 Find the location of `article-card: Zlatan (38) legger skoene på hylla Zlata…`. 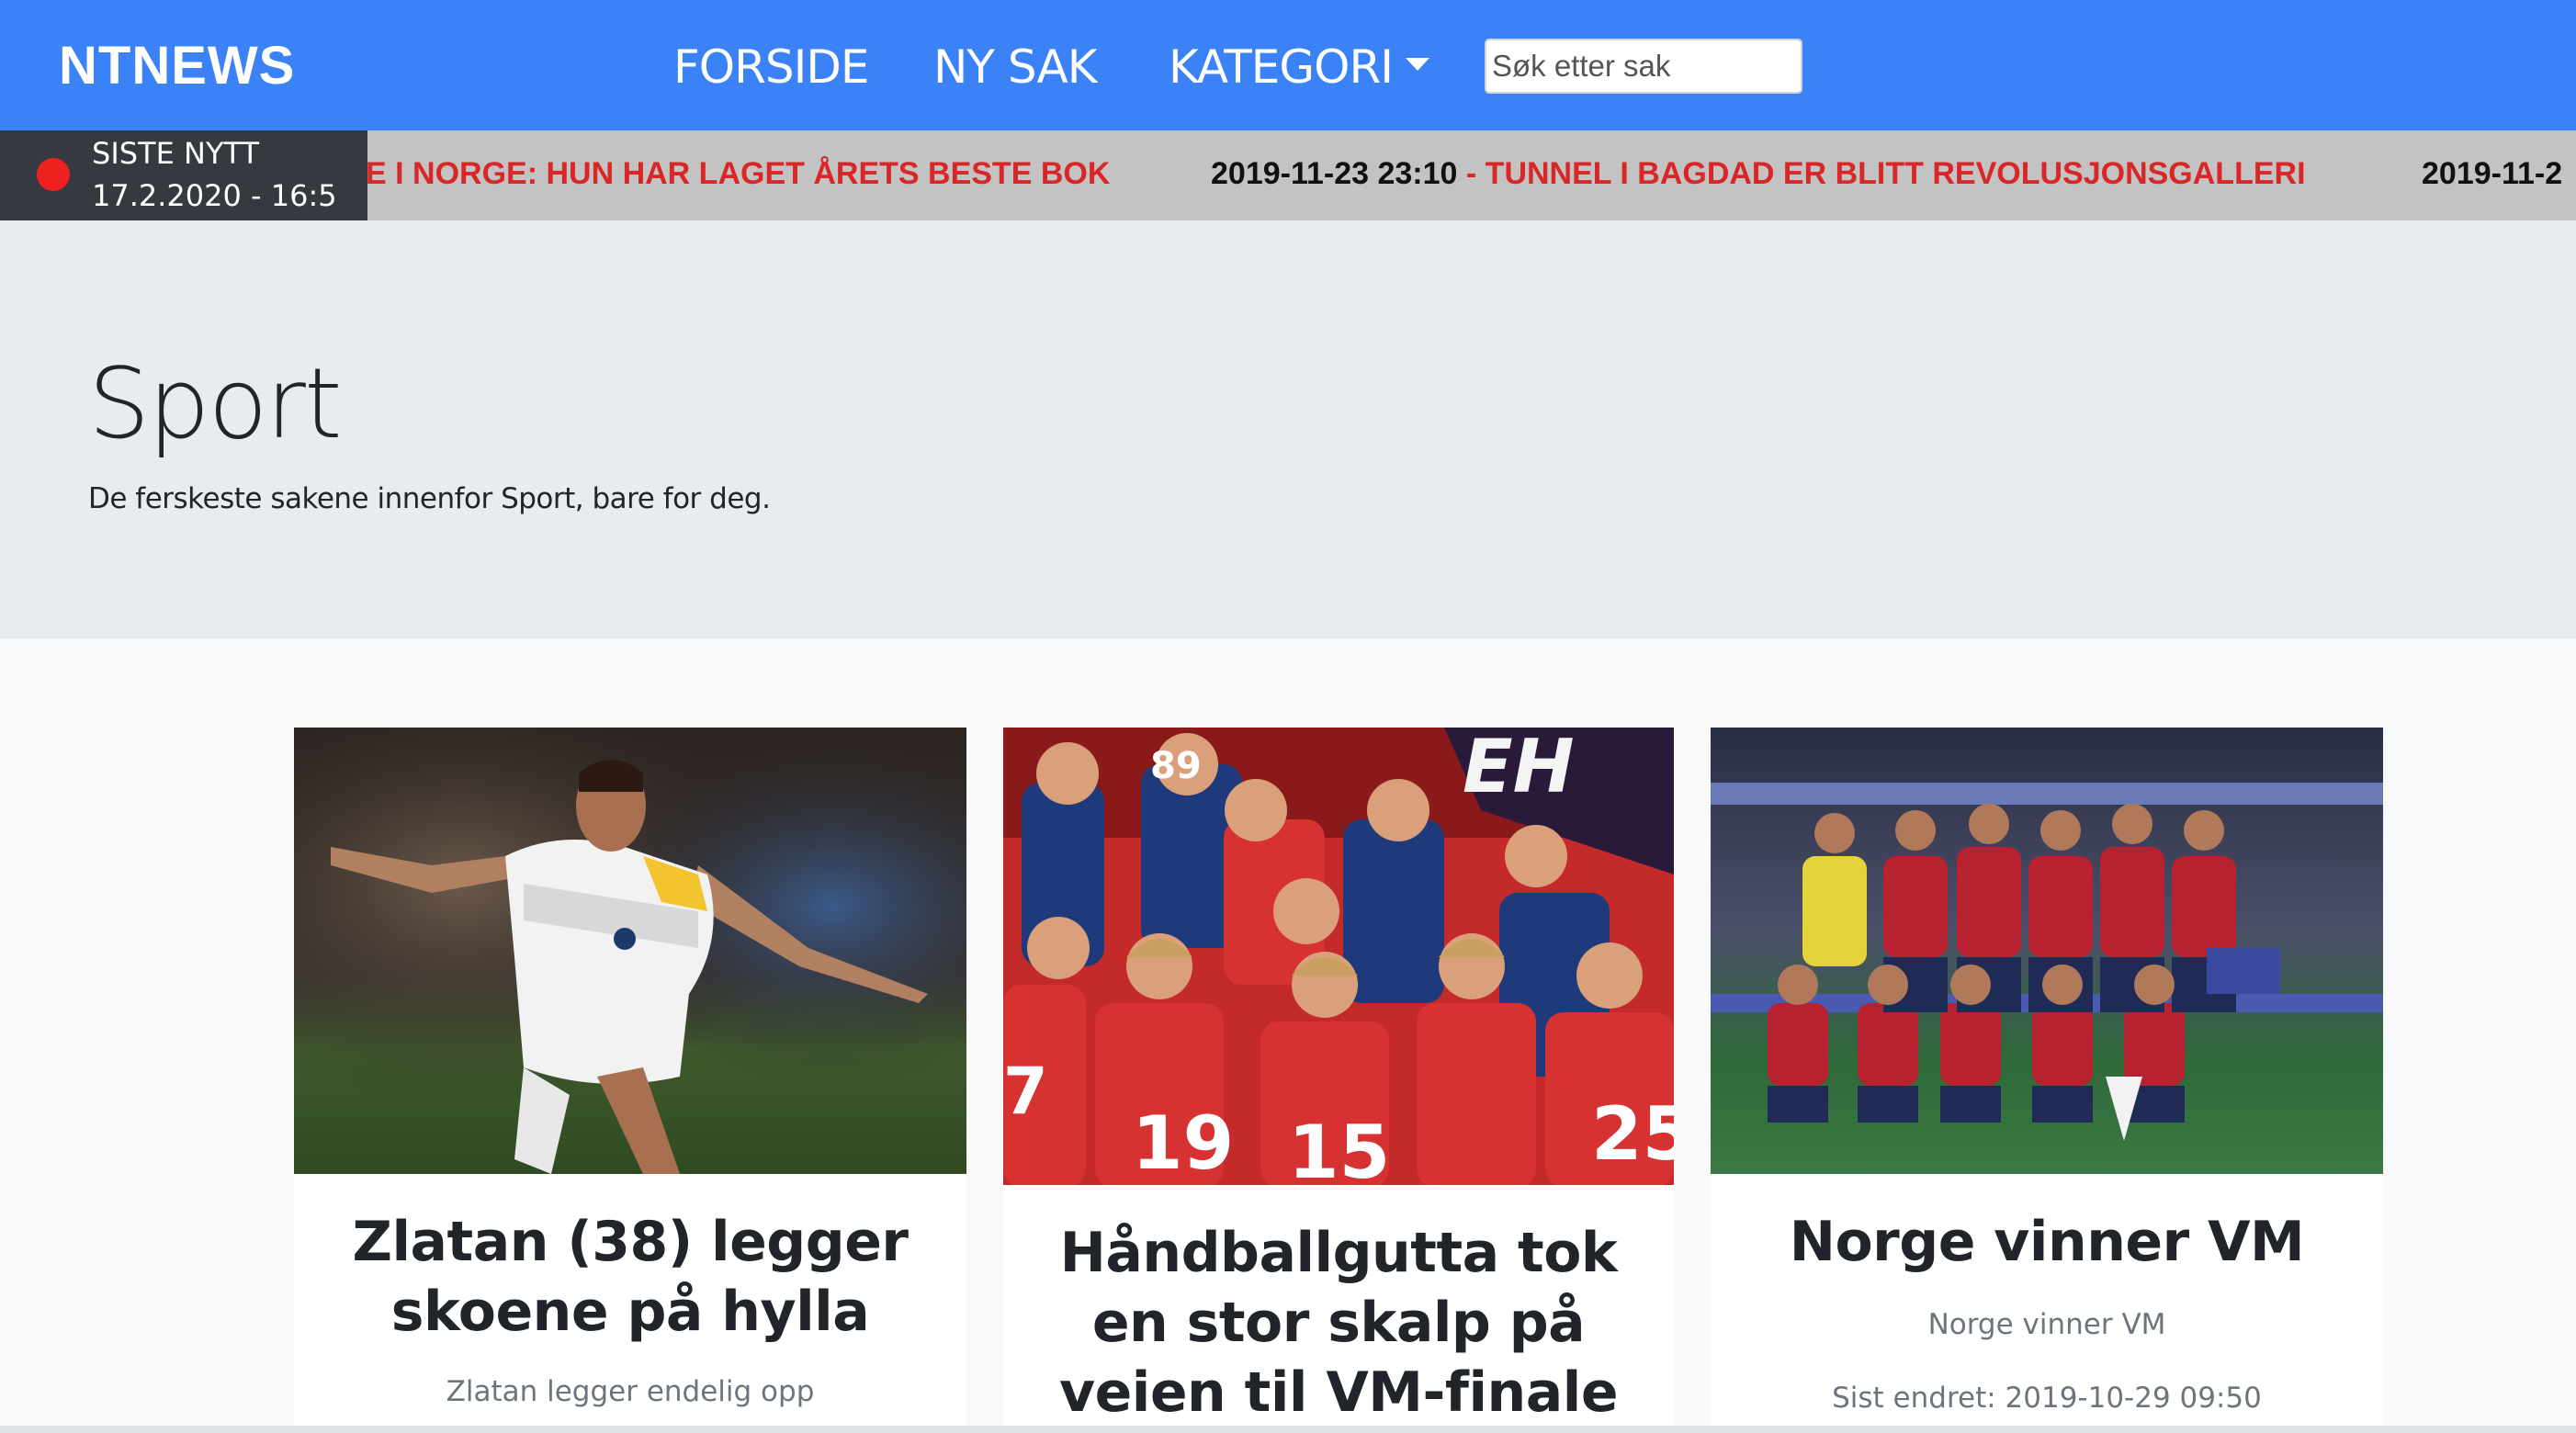

article-card: Zlatan (38) legger skoene på hylla Zlata… is located at coordinates (630, 1080).